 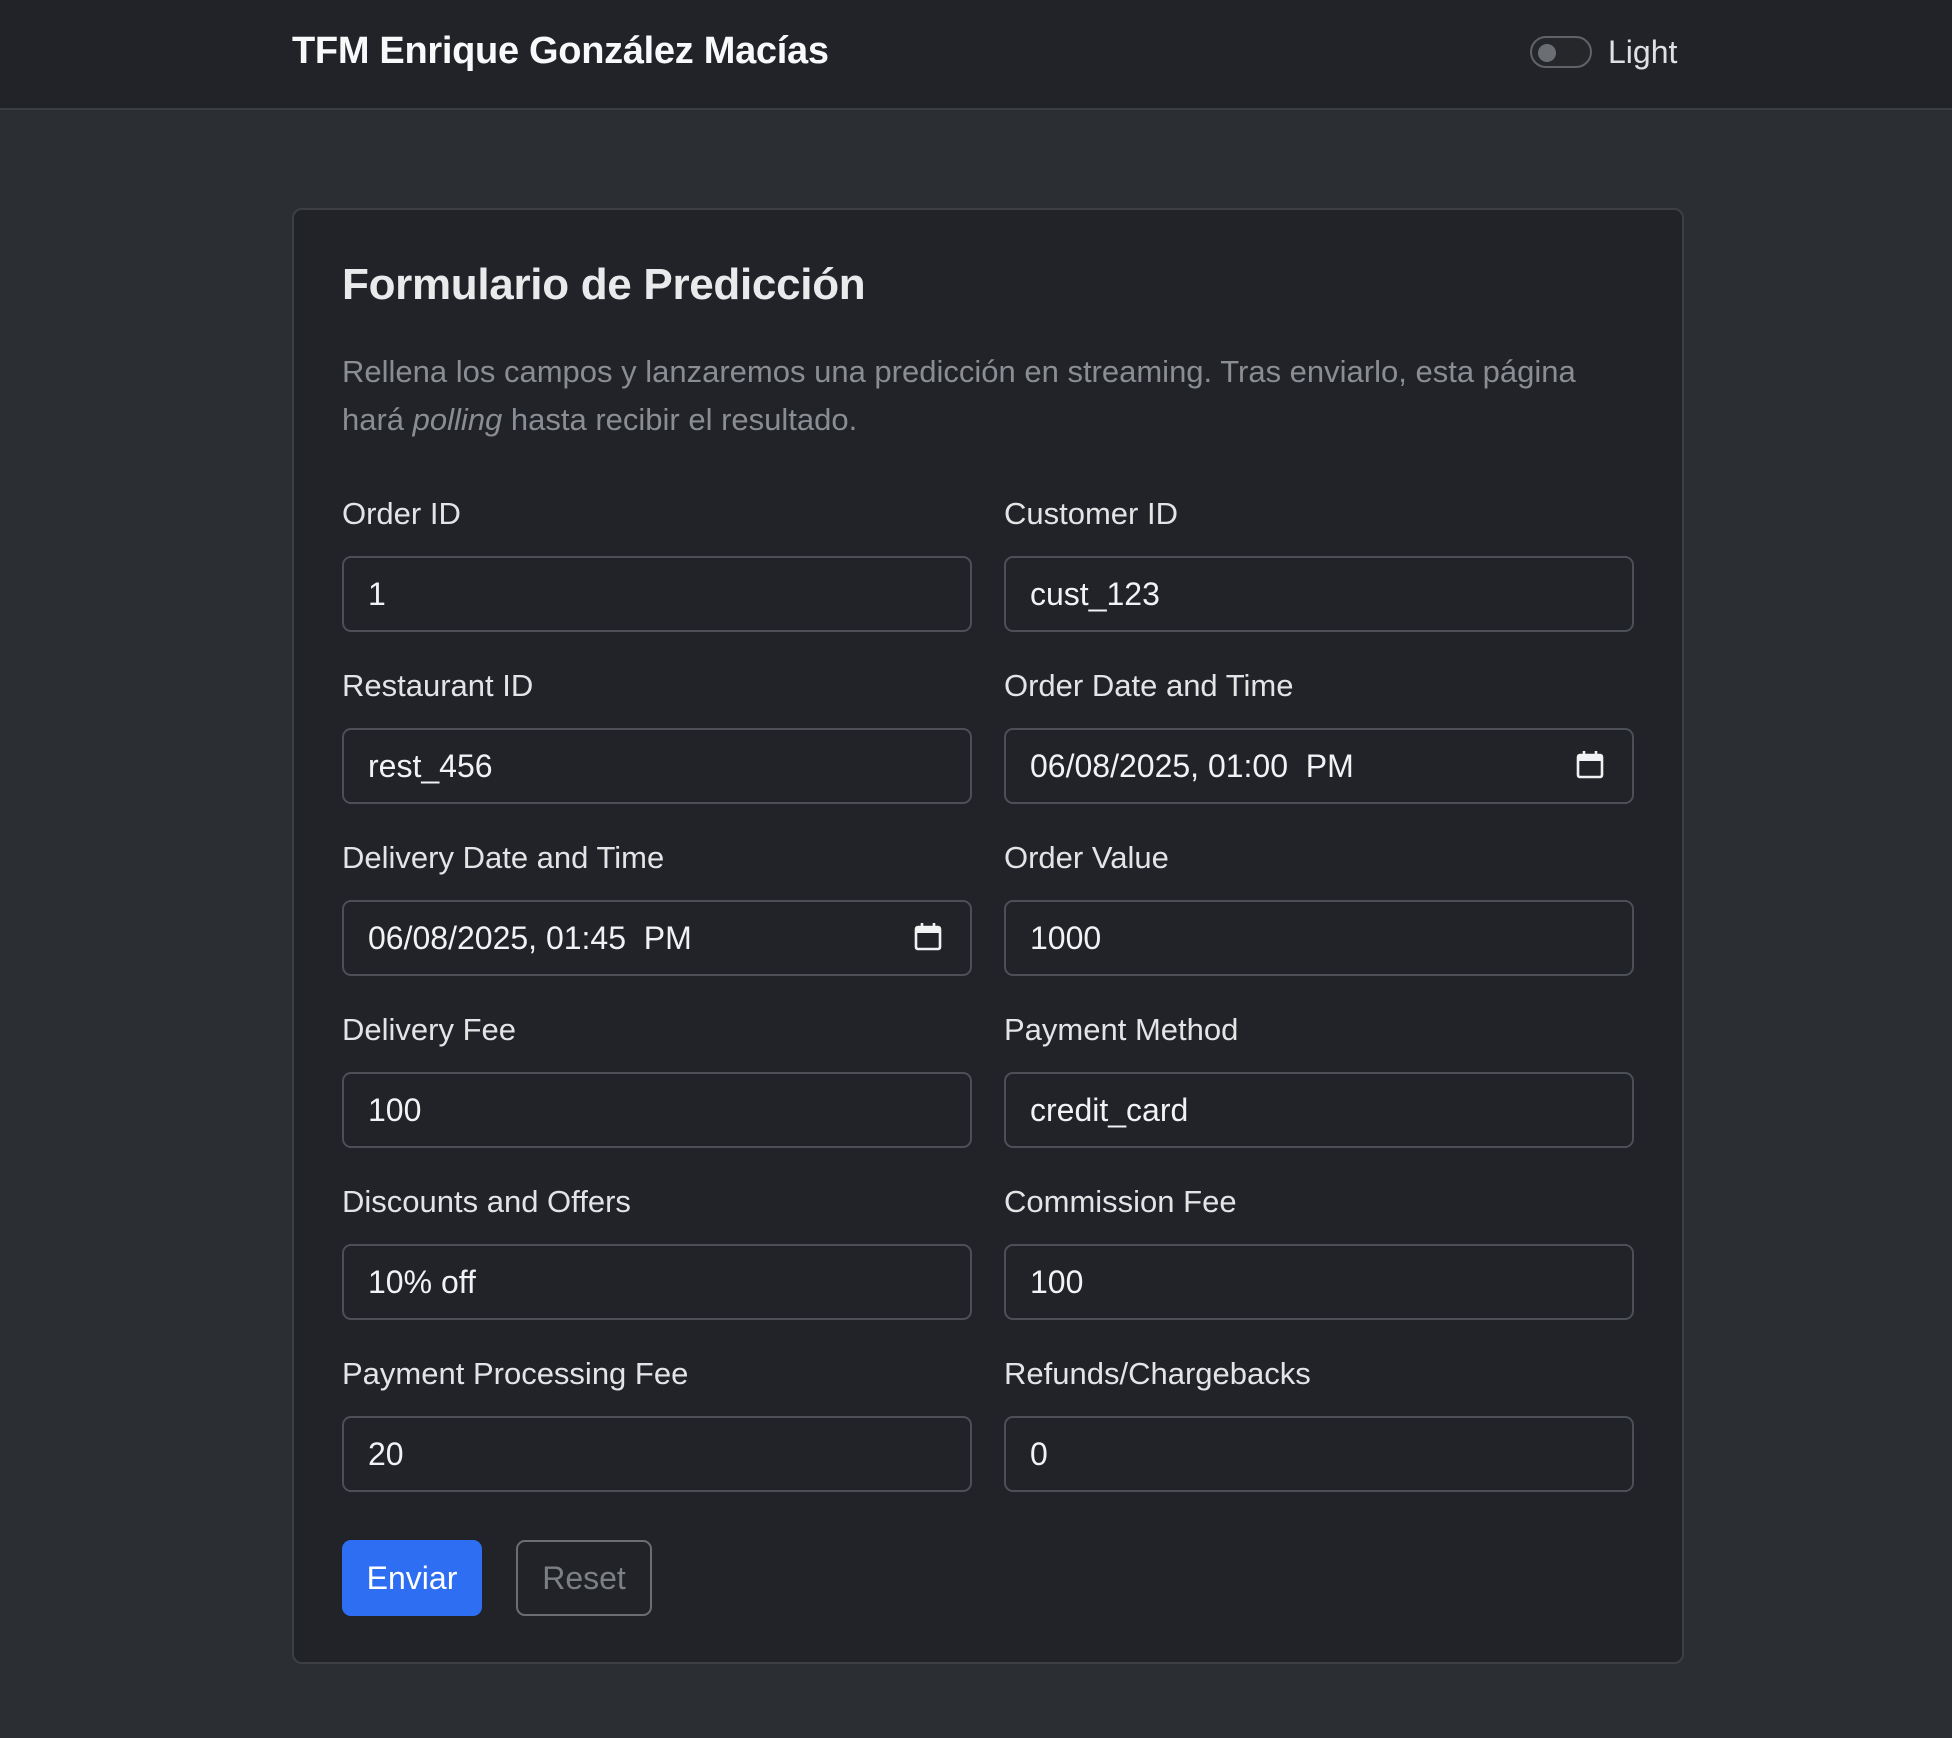 I want to click on refunds-input, so click(x=1319, y=1454).